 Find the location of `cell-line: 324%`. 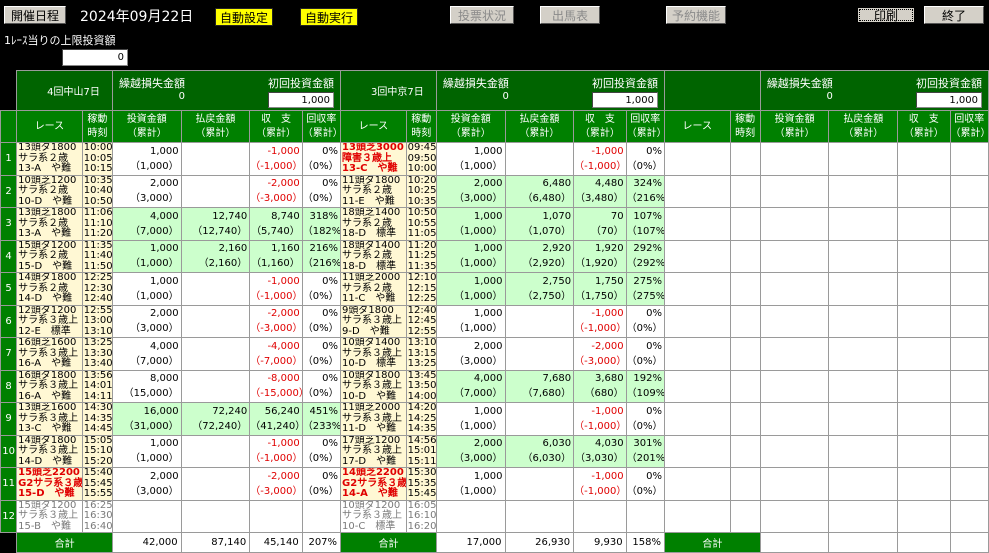

cell-line: 324% is located at coordinates (647, 184).